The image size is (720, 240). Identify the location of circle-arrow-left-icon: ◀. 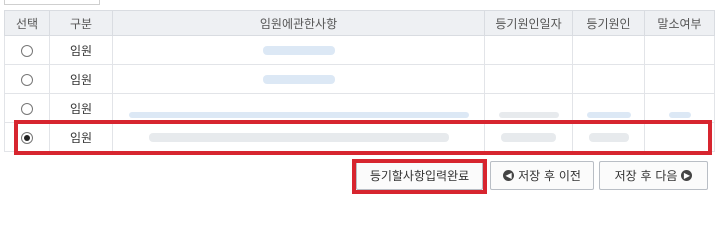
(509, 175).